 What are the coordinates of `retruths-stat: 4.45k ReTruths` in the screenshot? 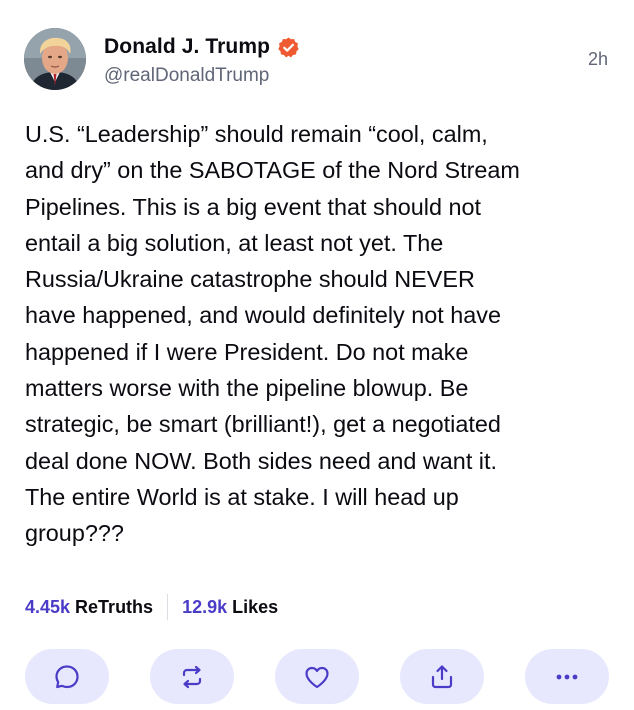 It's located at (89, 607).